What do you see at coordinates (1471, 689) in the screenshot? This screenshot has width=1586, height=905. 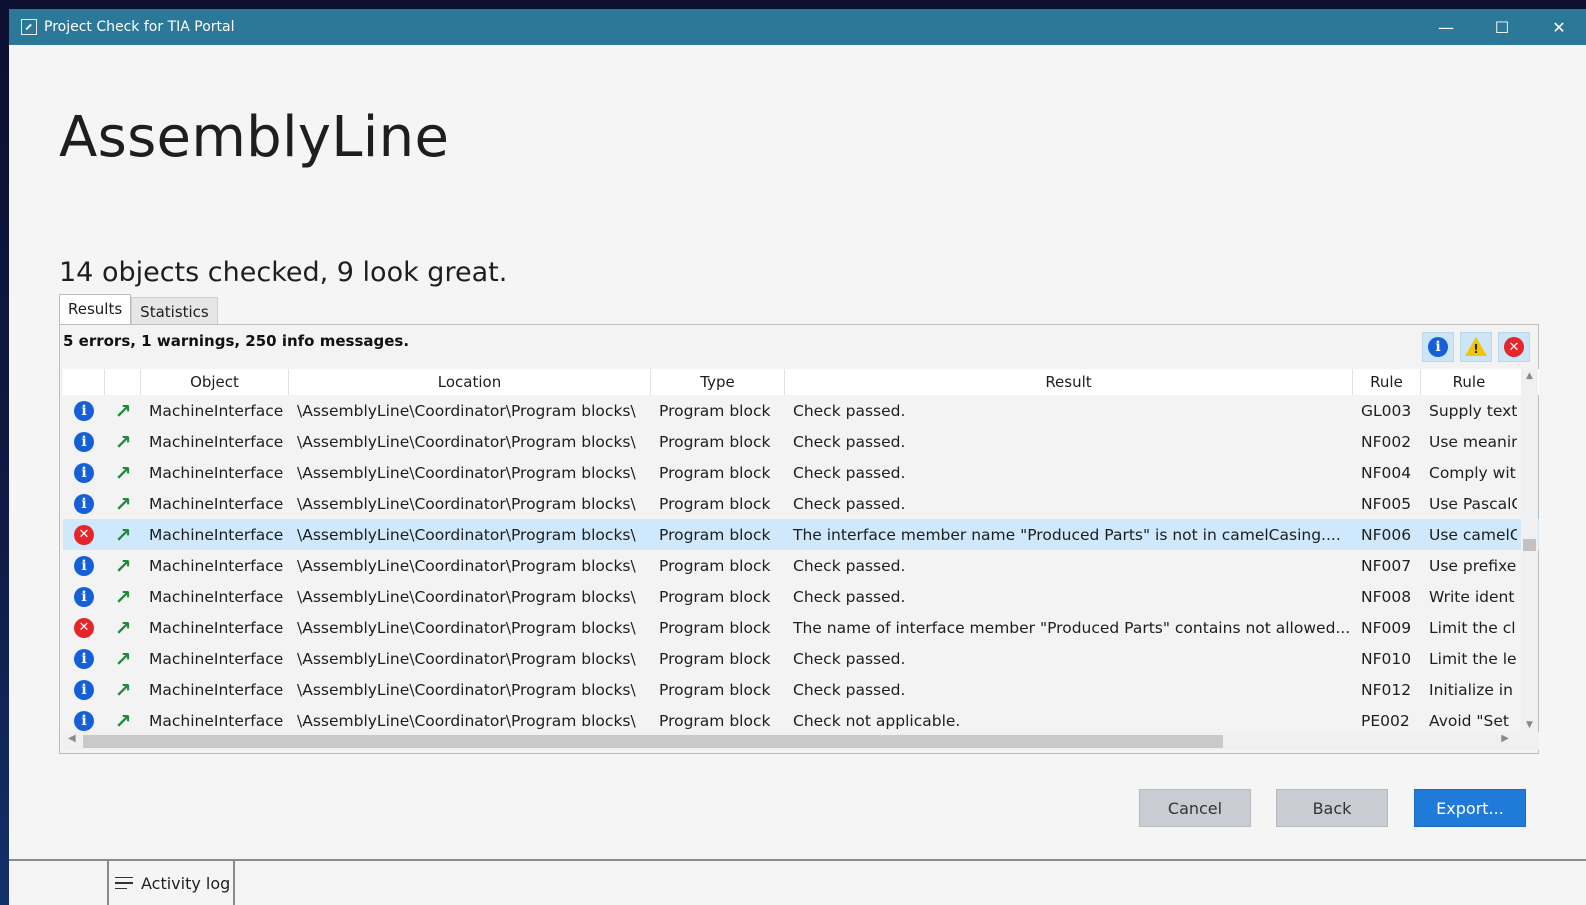 I see `rule-description-cell: Initialize in` at bounding box center [1471, 689].